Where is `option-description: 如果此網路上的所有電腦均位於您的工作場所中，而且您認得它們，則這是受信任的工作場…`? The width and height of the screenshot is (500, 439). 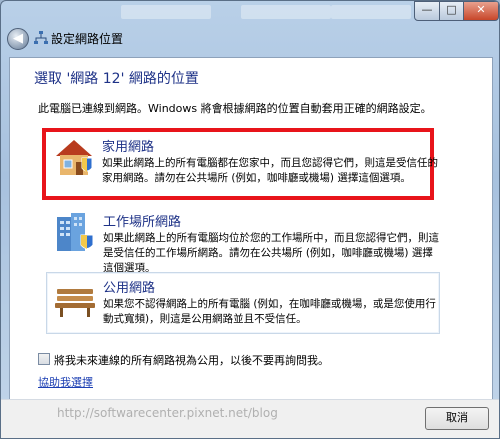
option-description: 如果此網路上的所有電腦均位於您的工作場所中，而且您認得它們，則這是受信任的工作場… is located at coordinates (271, 253).